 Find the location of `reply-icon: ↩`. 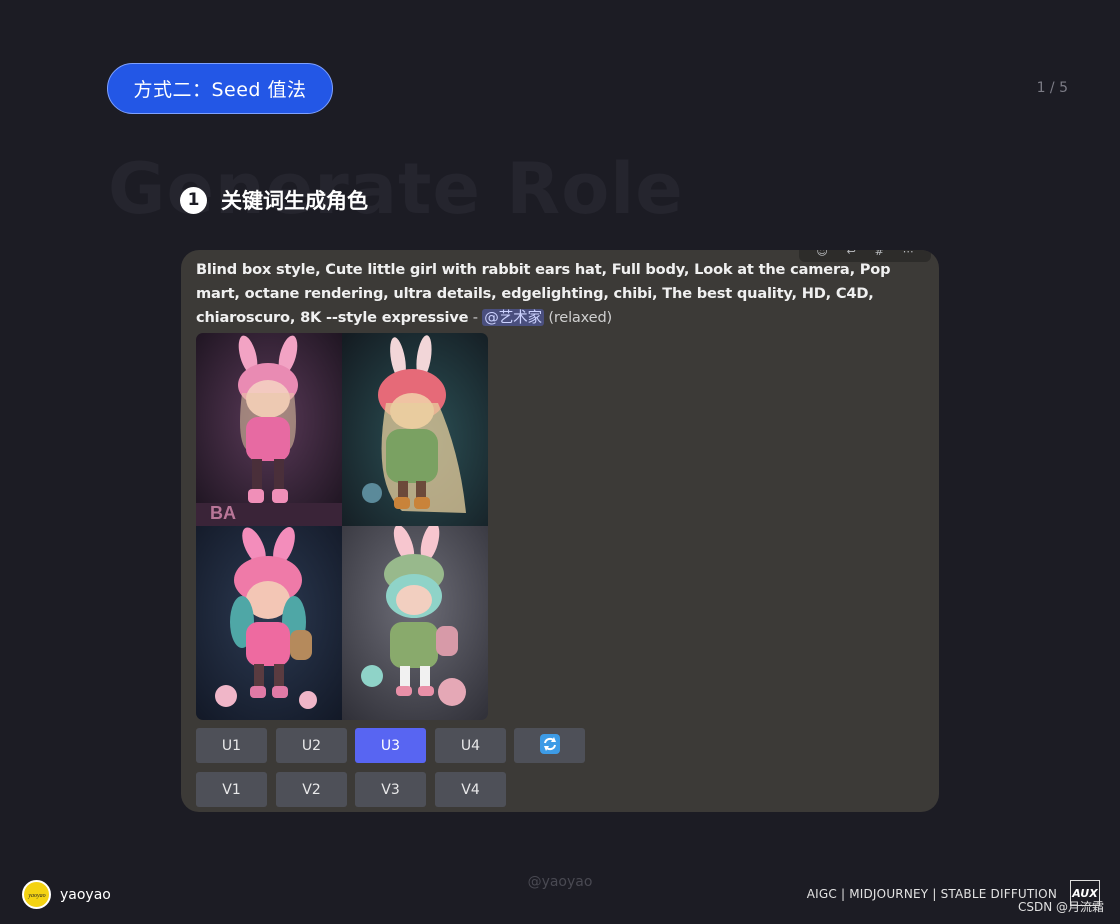

reply-icon: ↩ is located at coordinates (851, 254).